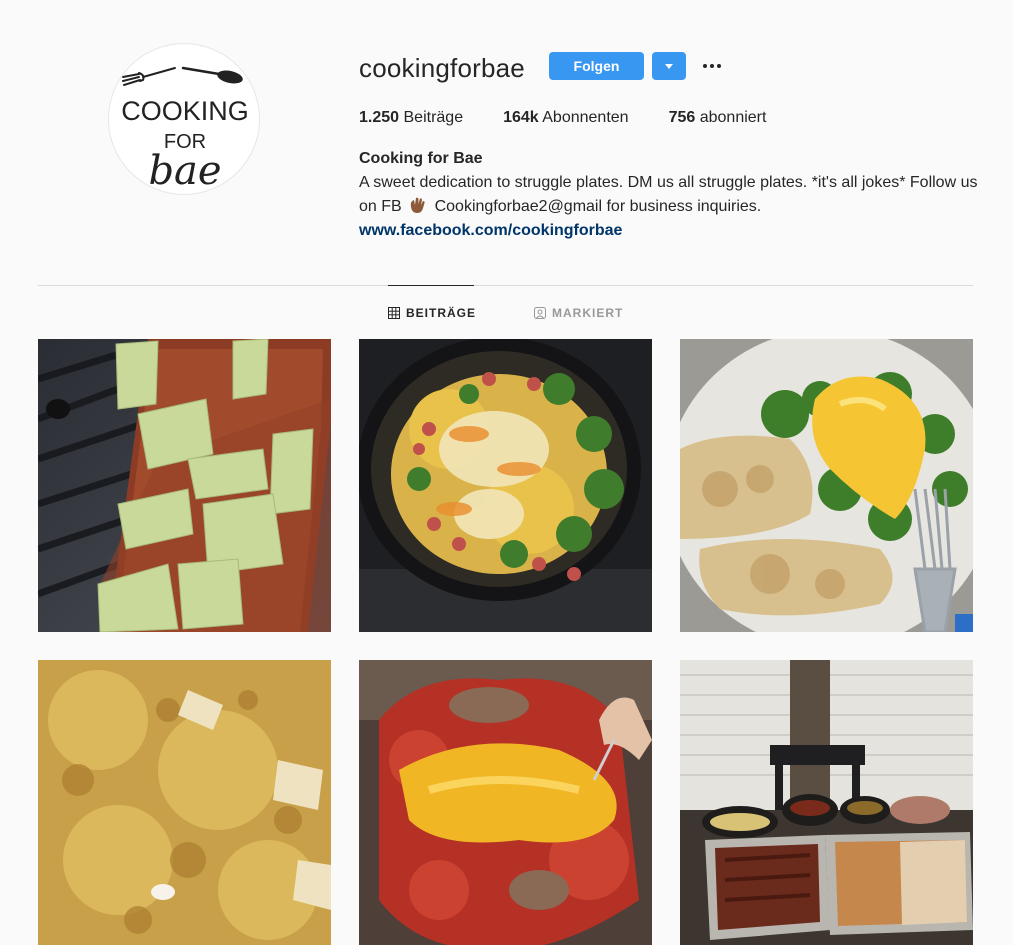  I want to click on profile-full-name: Cooking for Bae, so click(421, 158).